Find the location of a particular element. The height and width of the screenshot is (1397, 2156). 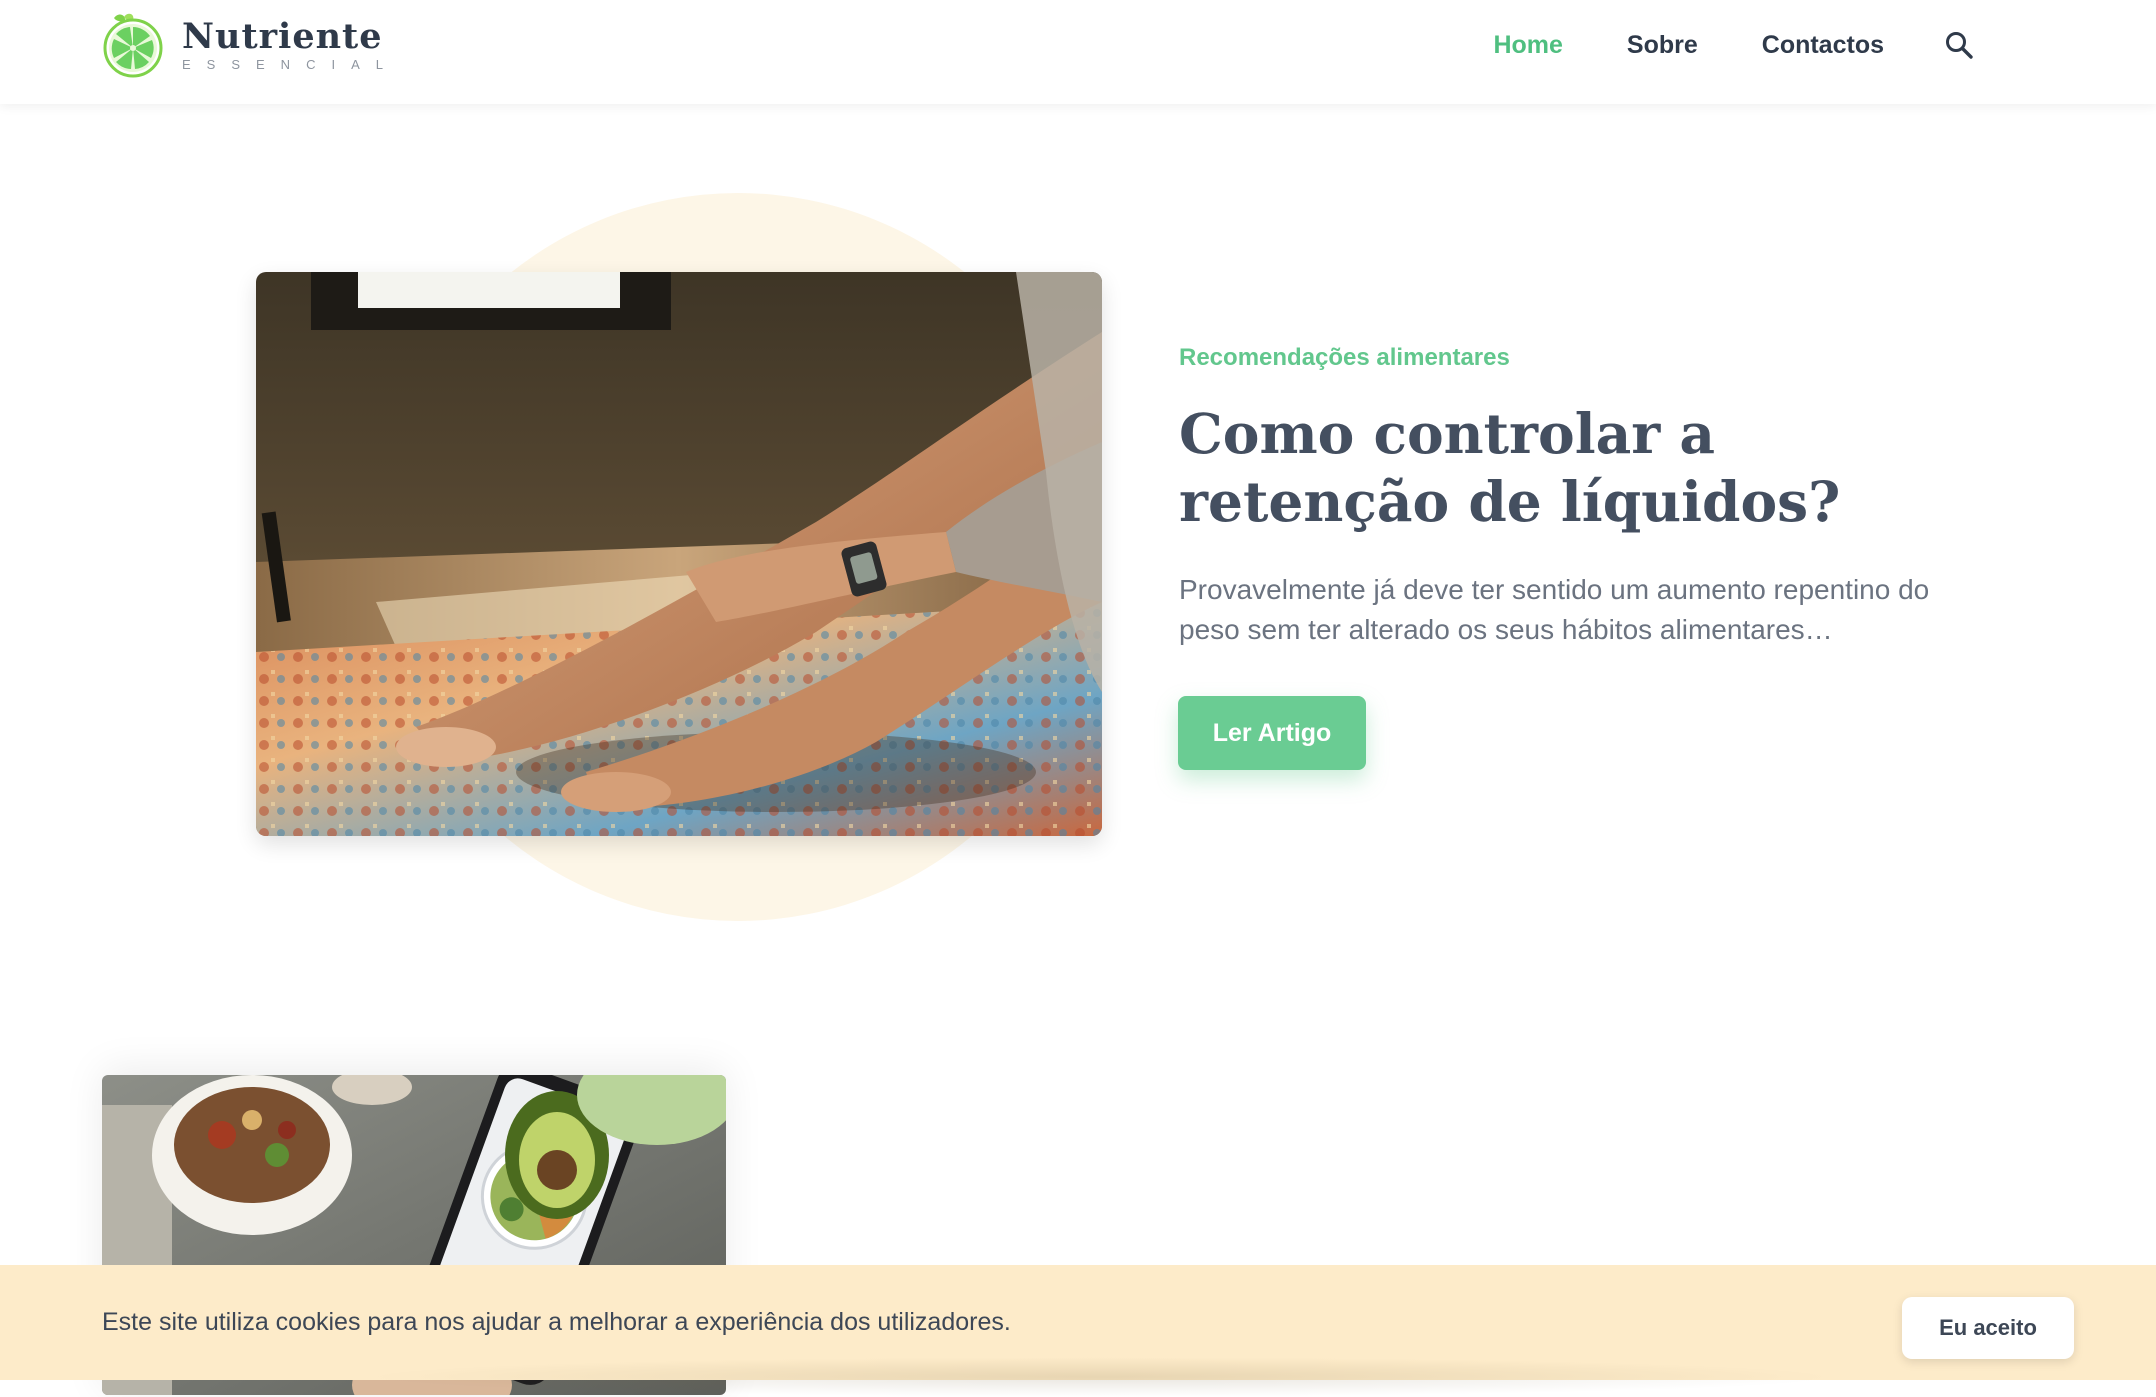

search-icon is located at coordinates (1959, 45).